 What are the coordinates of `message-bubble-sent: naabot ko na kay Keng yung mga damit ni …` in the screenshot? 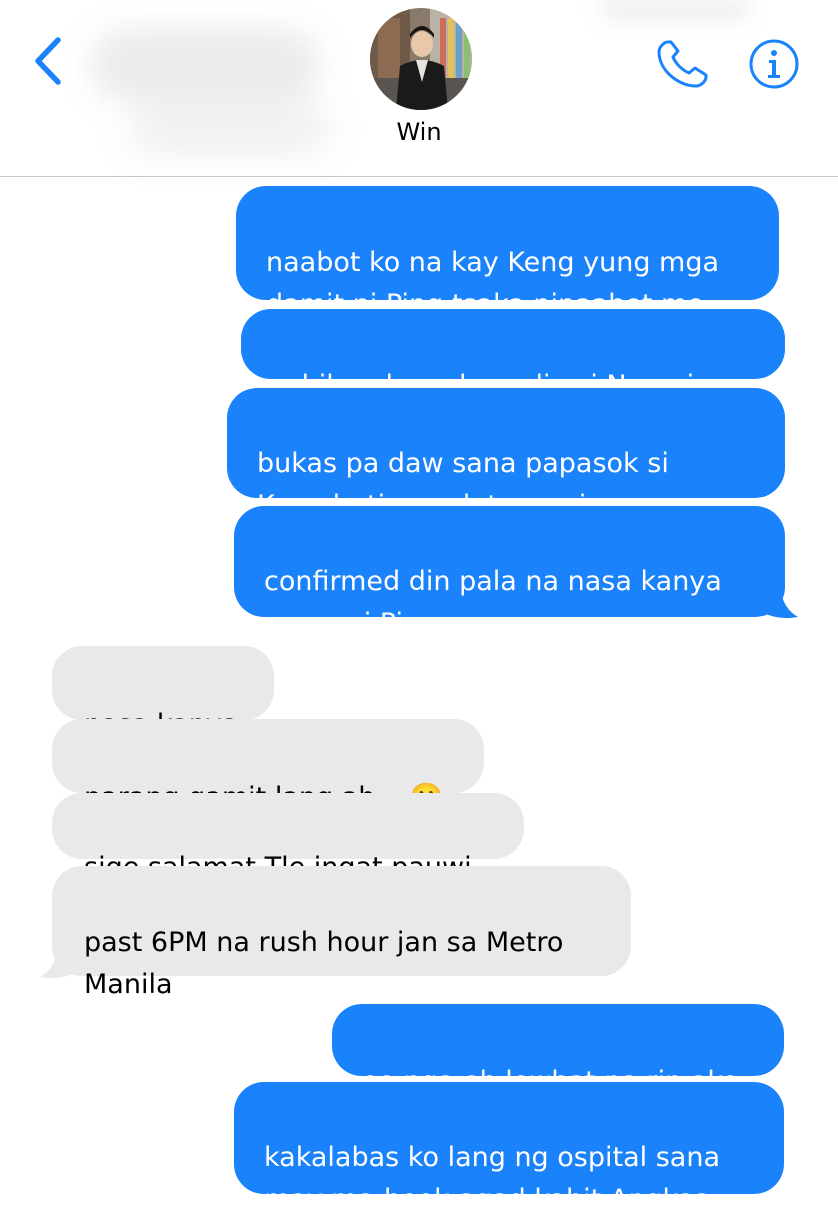 It's located at (507, 253).